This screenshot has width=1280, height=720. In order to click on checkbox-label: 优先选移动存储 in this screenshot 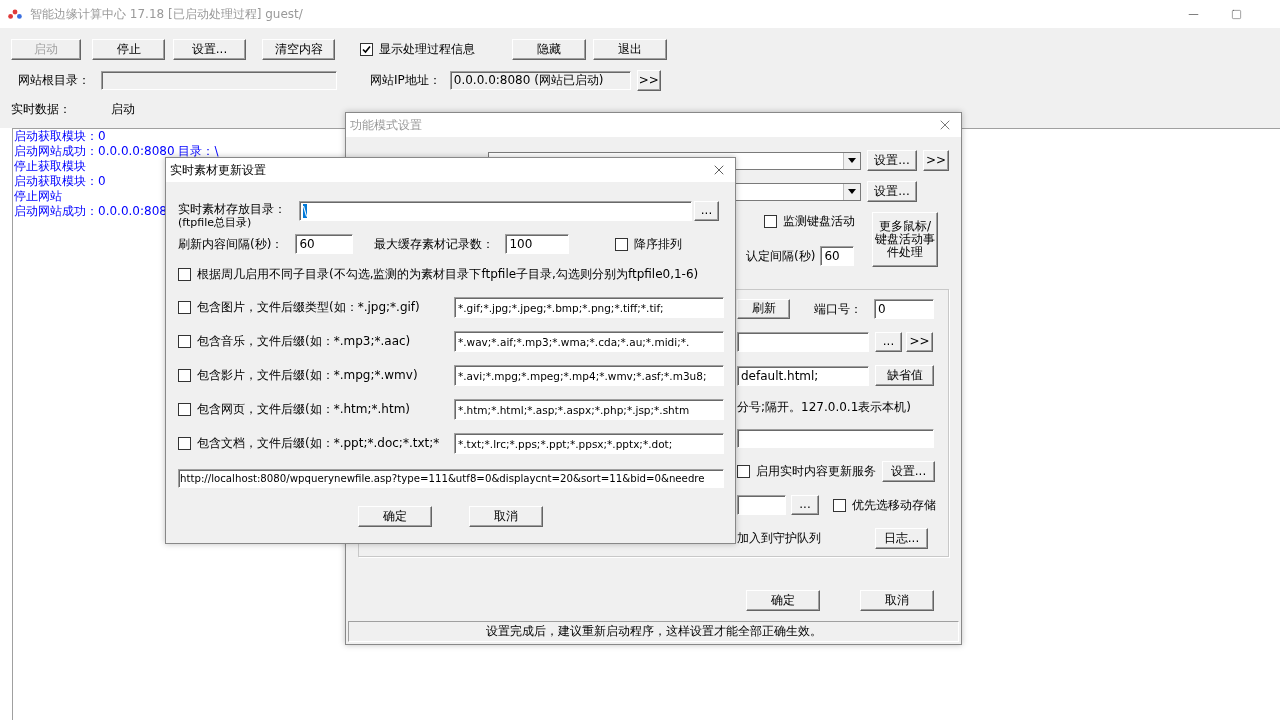, I will do `click(894, 505)`.